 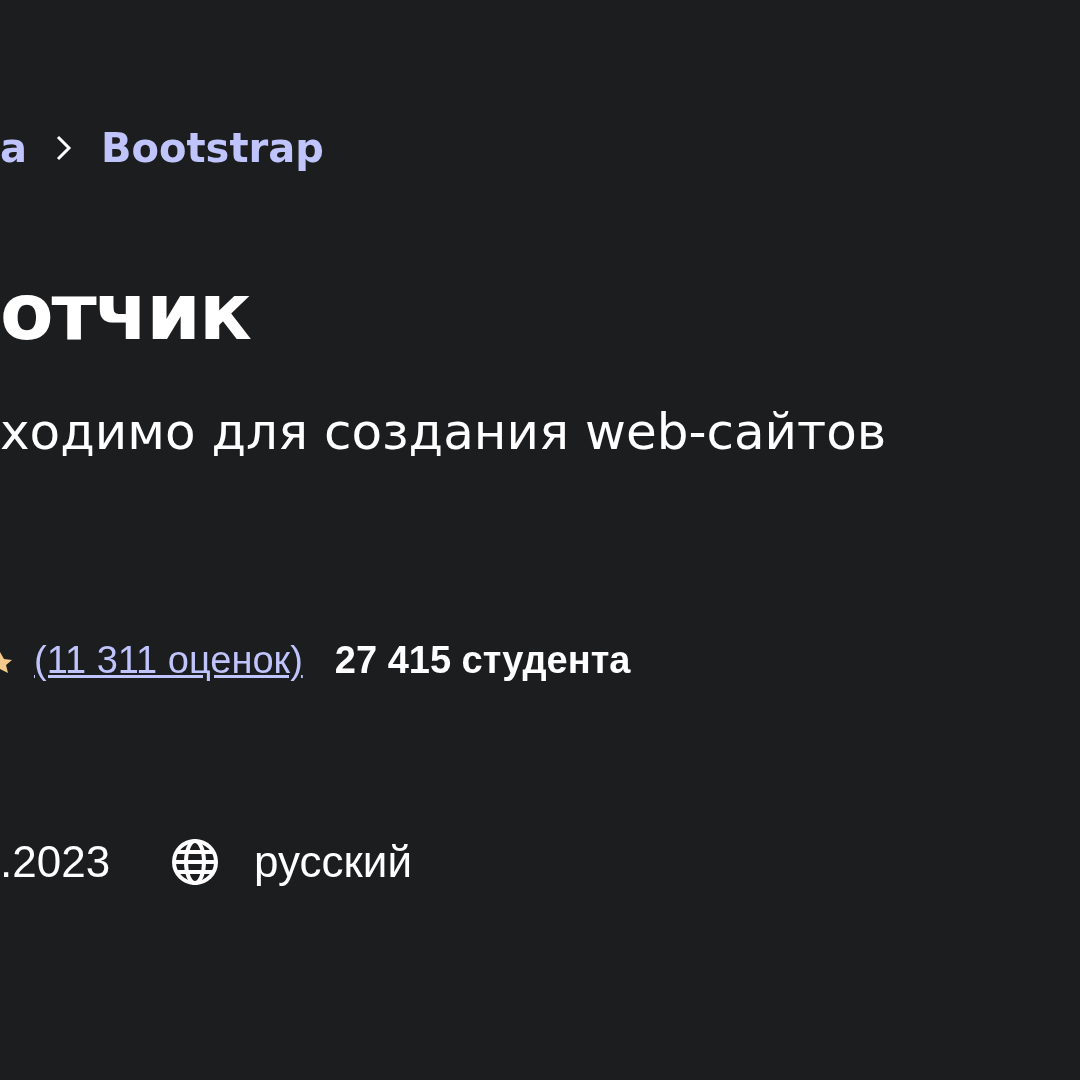 What do you see at coordinates (444, 432) in the screenshot?
I see `course-subtitle: ходимо для создания web-сайтов` at bounding box center [444, 432].